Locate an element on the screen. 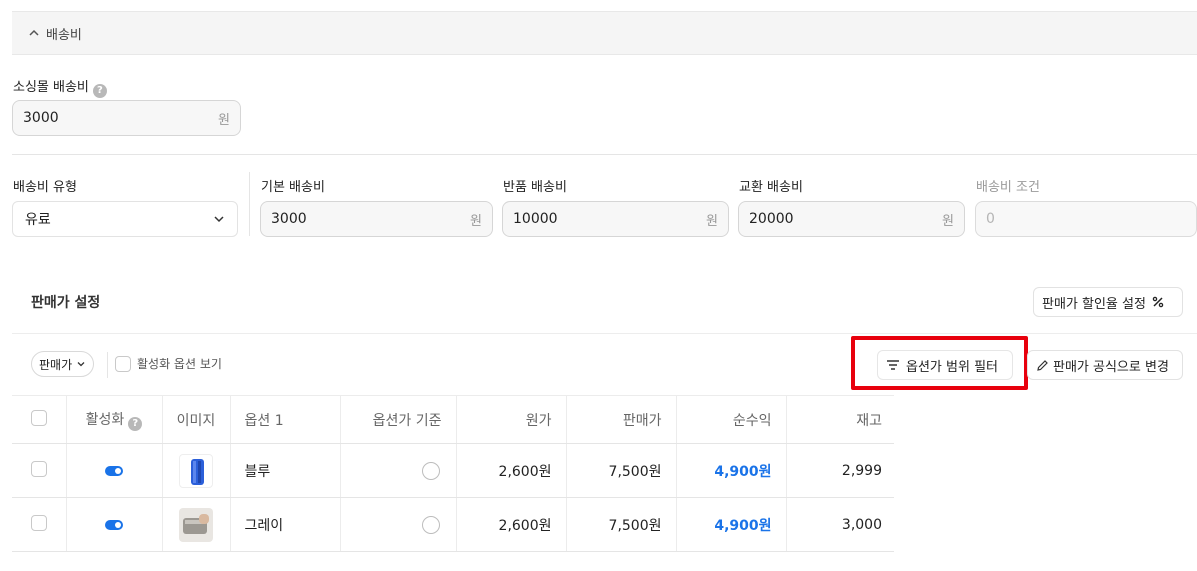 The height and width of the screenshot is (571, 1197). base-shipping-input: 3000 원 is located at coordinates (376, 219).